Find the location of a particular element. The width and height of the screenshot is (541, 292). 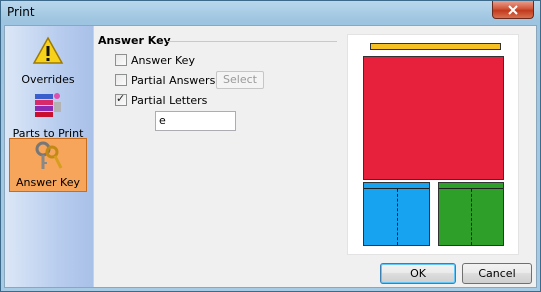

close-icon is located at coordinates (513, 9).